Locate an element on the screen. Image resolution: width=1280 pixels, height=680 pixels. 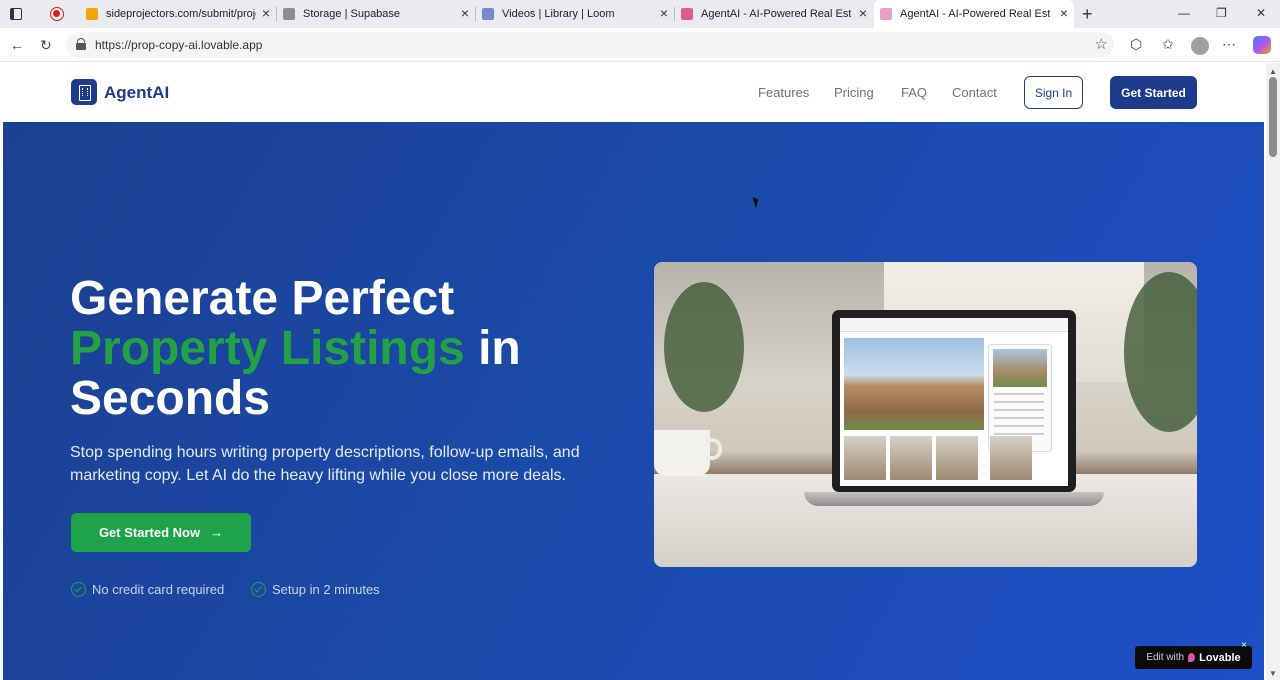
feature-check-2: Setup in 2 minutes is located at coordinates (315, 589).